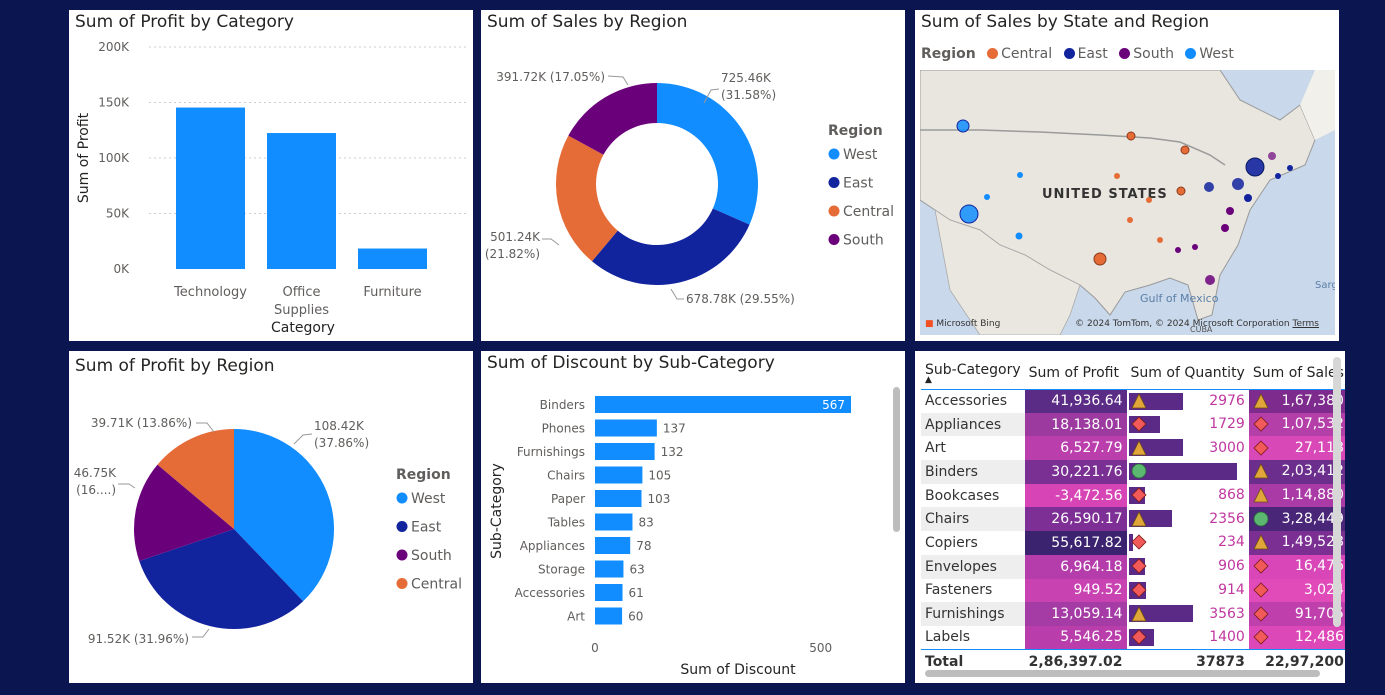 This screenshot has width=1385, height=695. Describe the element at coordinates (1188, 519) in the screenshot. I see `cell-quantity: 2356` at that location.